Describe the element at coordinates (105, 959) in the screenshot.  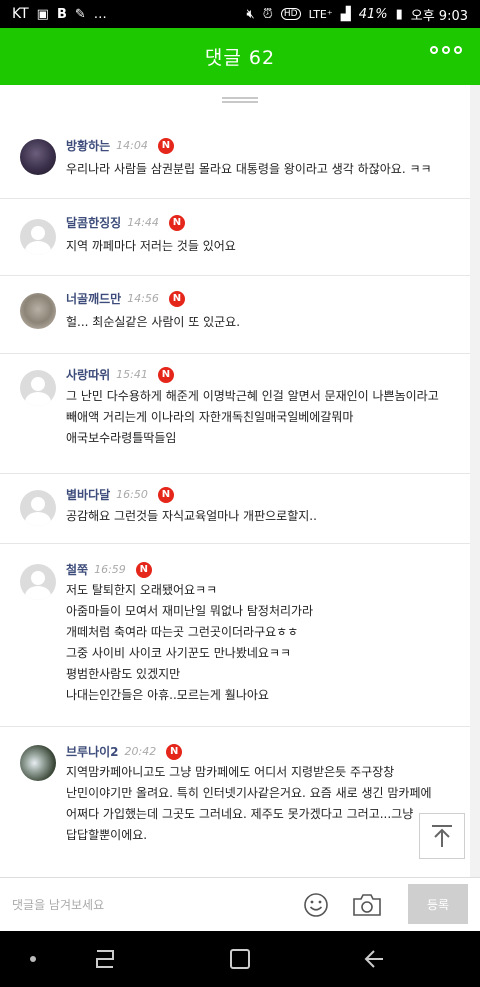
I see `recent-apps-icon` at that location.